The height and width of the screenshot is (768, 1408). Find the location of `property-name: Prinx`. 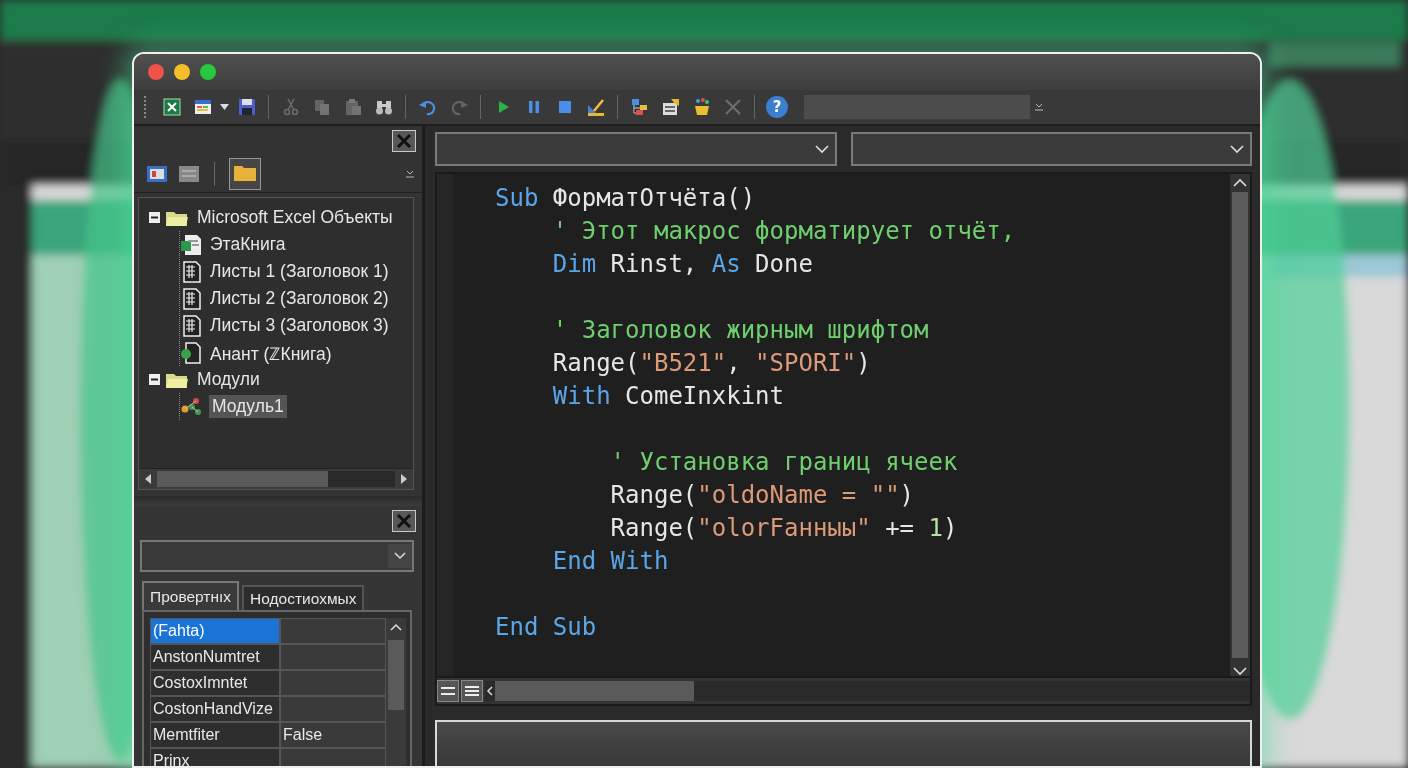

property-name: Prinx is located at coordinates (215, 757).